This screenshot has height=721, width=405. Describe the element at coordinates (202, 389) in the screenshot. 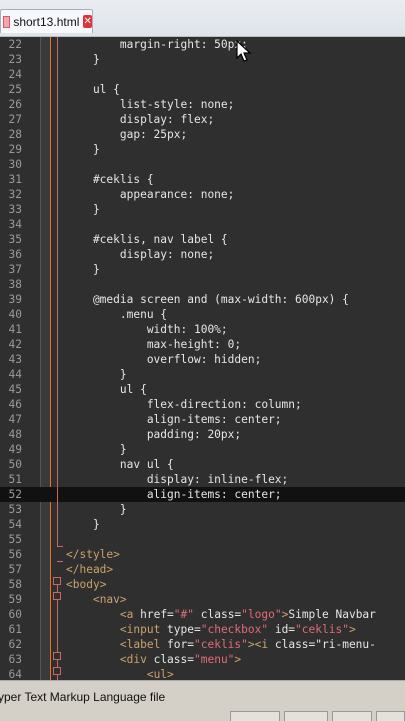

I see `code-line: 45 ul {` at that location.